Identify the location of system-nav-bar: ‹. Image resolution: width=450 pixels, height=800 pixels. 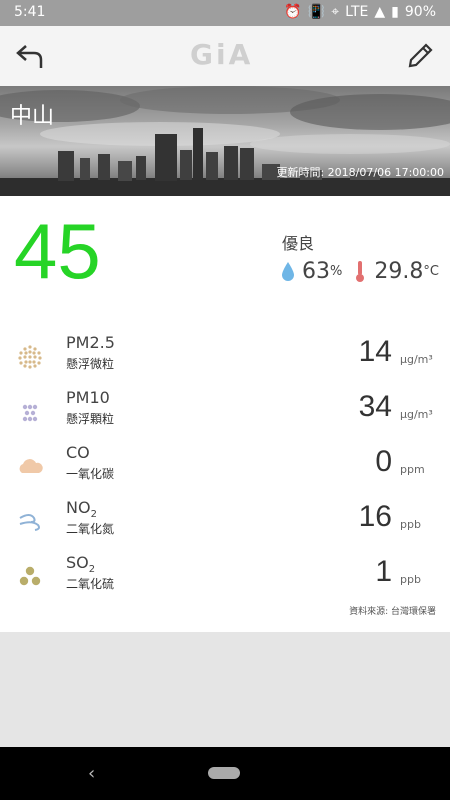
(225, 773).